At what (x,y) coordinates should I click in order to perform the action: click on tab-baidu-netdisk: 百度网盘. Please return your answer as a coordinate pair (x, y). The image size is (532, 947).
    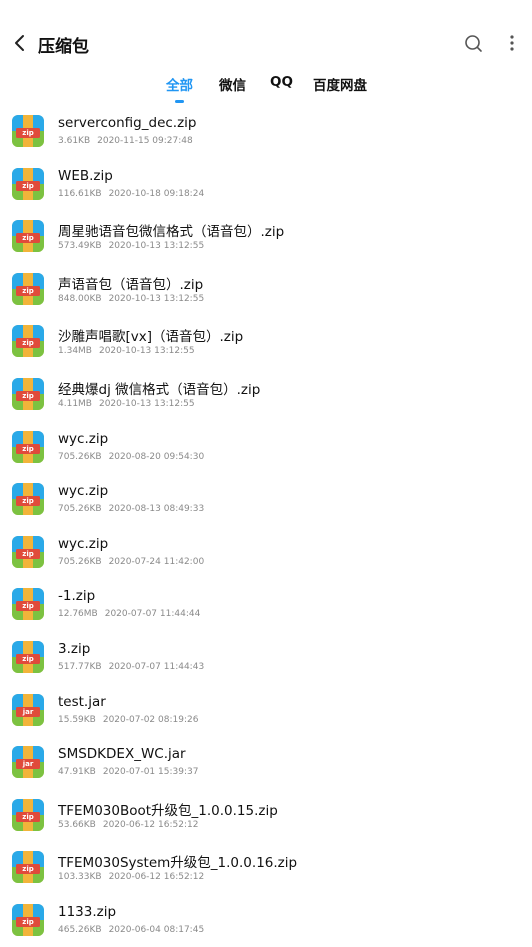
    Looking at the image, I should click on (340, 84).